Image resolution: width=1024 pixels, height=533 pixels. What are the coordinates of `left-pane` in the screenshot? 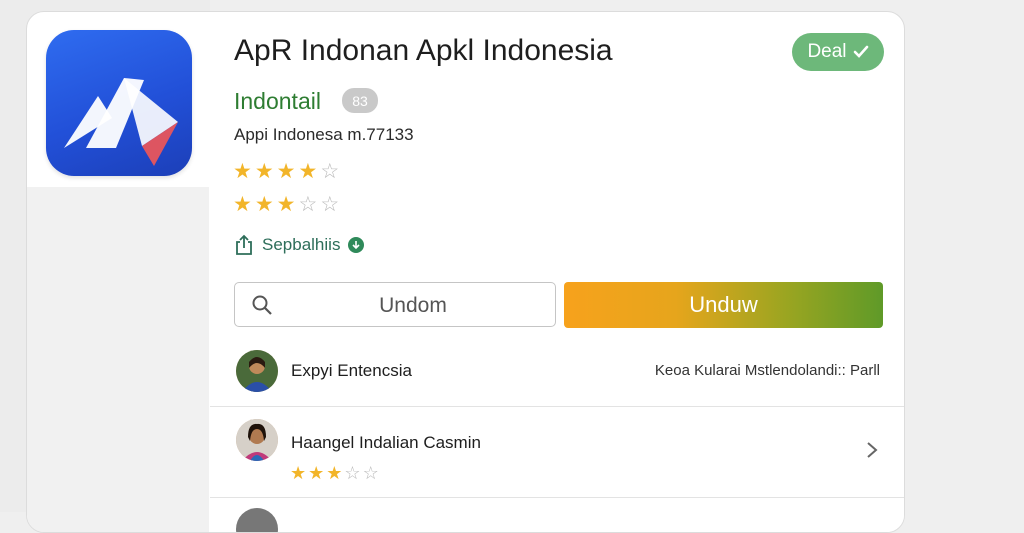 It's located at (118, 359).